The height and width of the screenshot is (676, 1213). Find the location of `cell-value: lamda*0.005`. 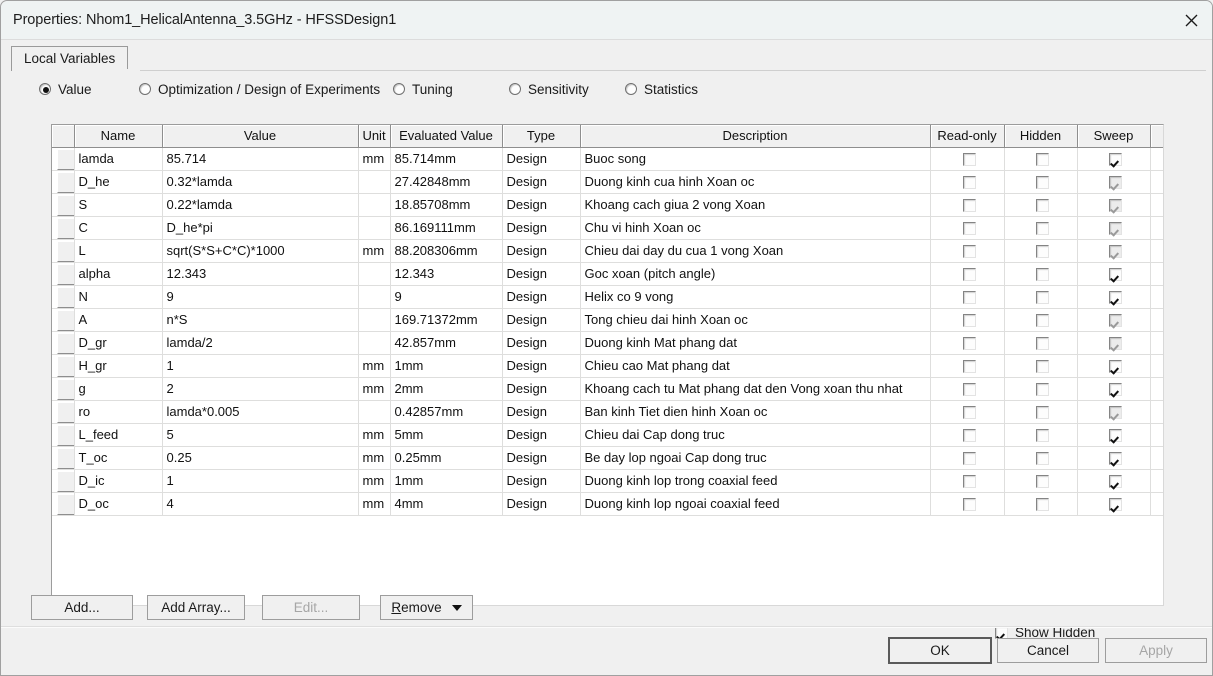

cell-value: lamda*0.005 is located at coordinates (260, 412).